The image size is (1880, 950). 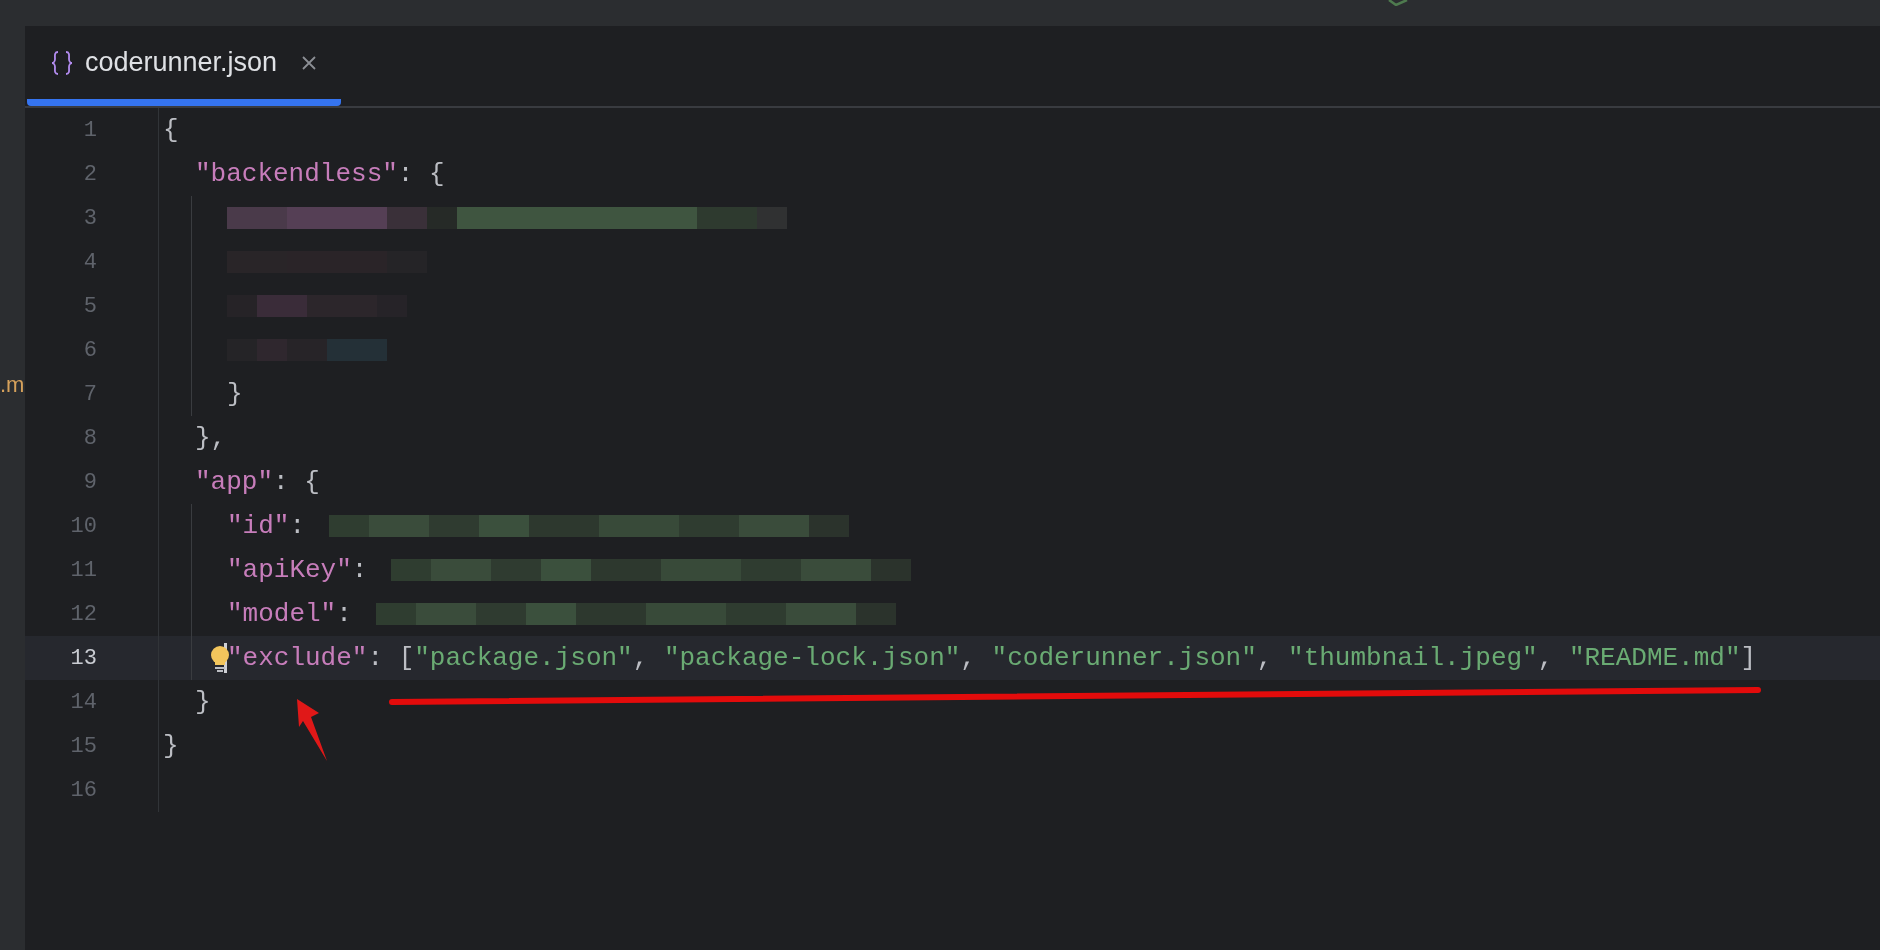 What do you see at coordinates (211, 438) in the screenshot?
I see `json-punctuation: },` at bounding box center [211, 438].